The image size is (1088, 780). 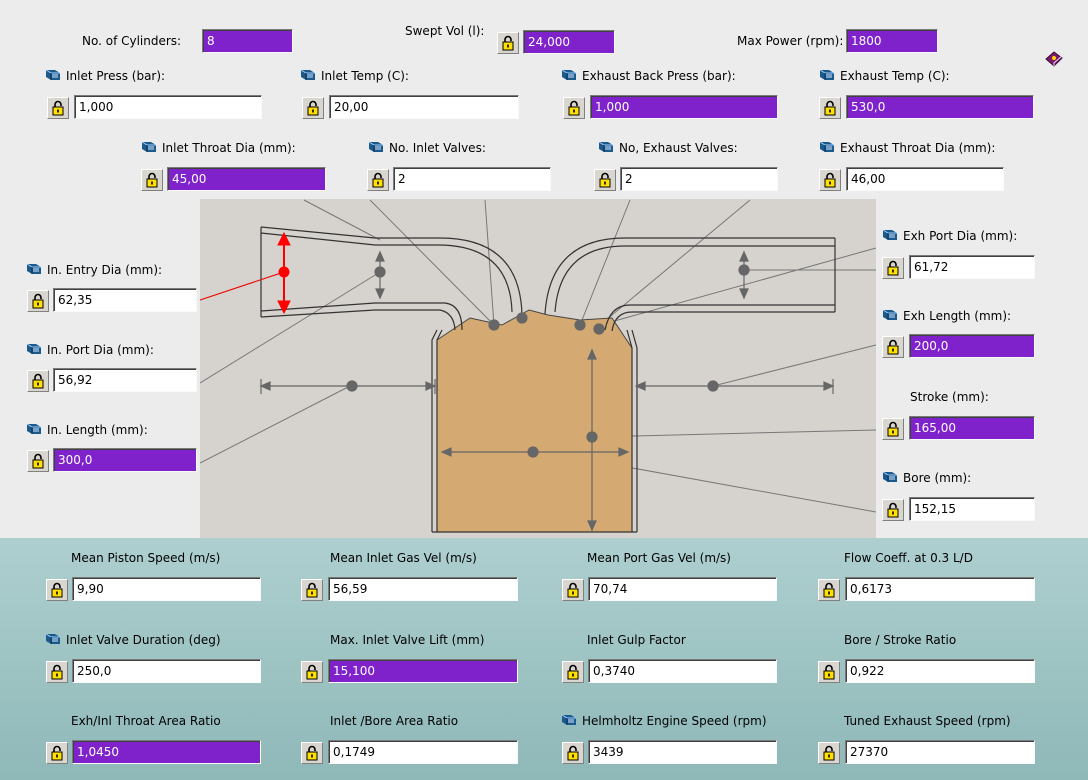 I want to click on swept-vol-field: 24,000, so click(x=569, y=42).